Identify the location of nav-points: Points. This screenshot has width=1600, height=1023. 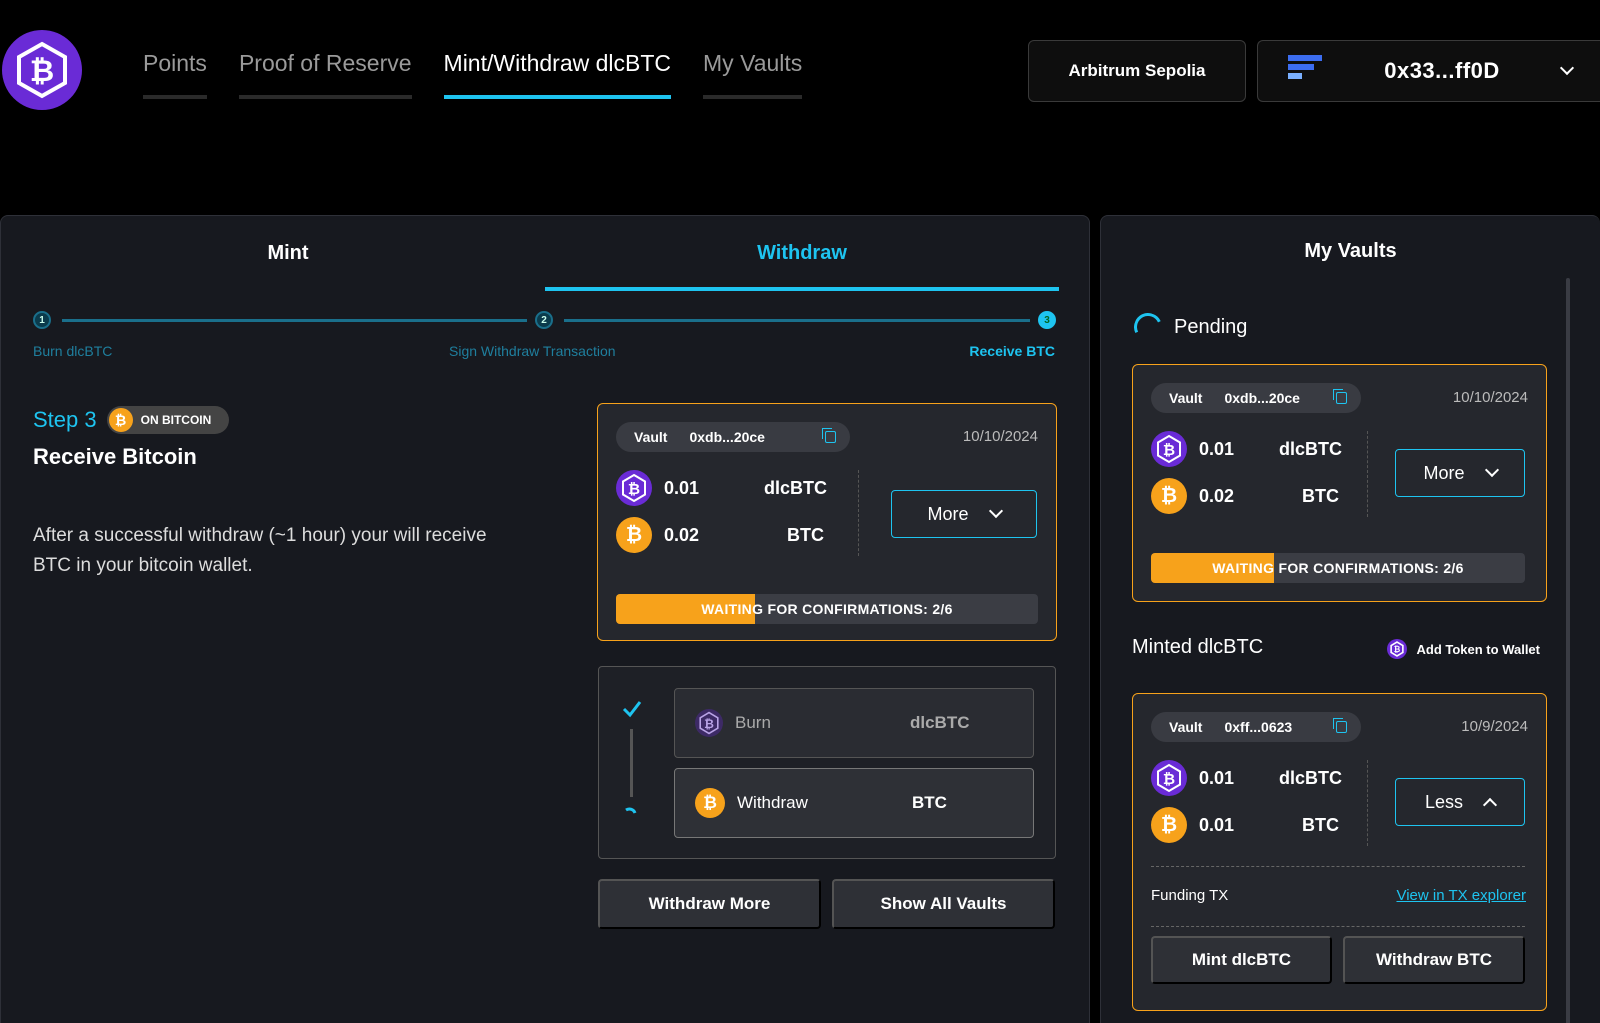
(175, 74).